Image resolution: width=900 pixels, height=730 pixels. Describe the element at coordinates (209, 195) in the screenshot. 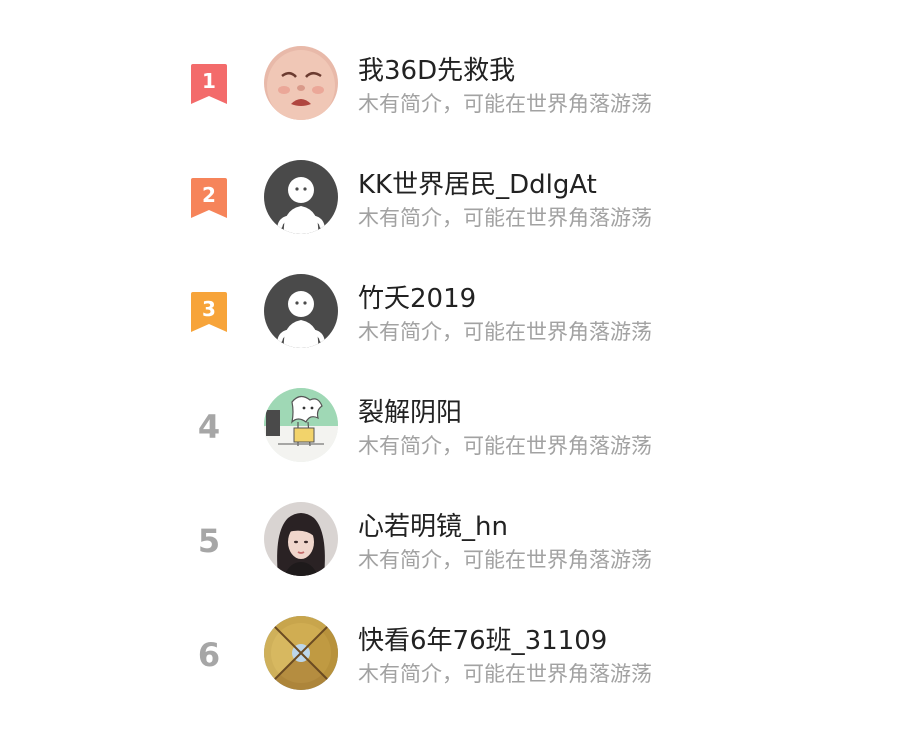

I see `svg-text: 2` at that location.